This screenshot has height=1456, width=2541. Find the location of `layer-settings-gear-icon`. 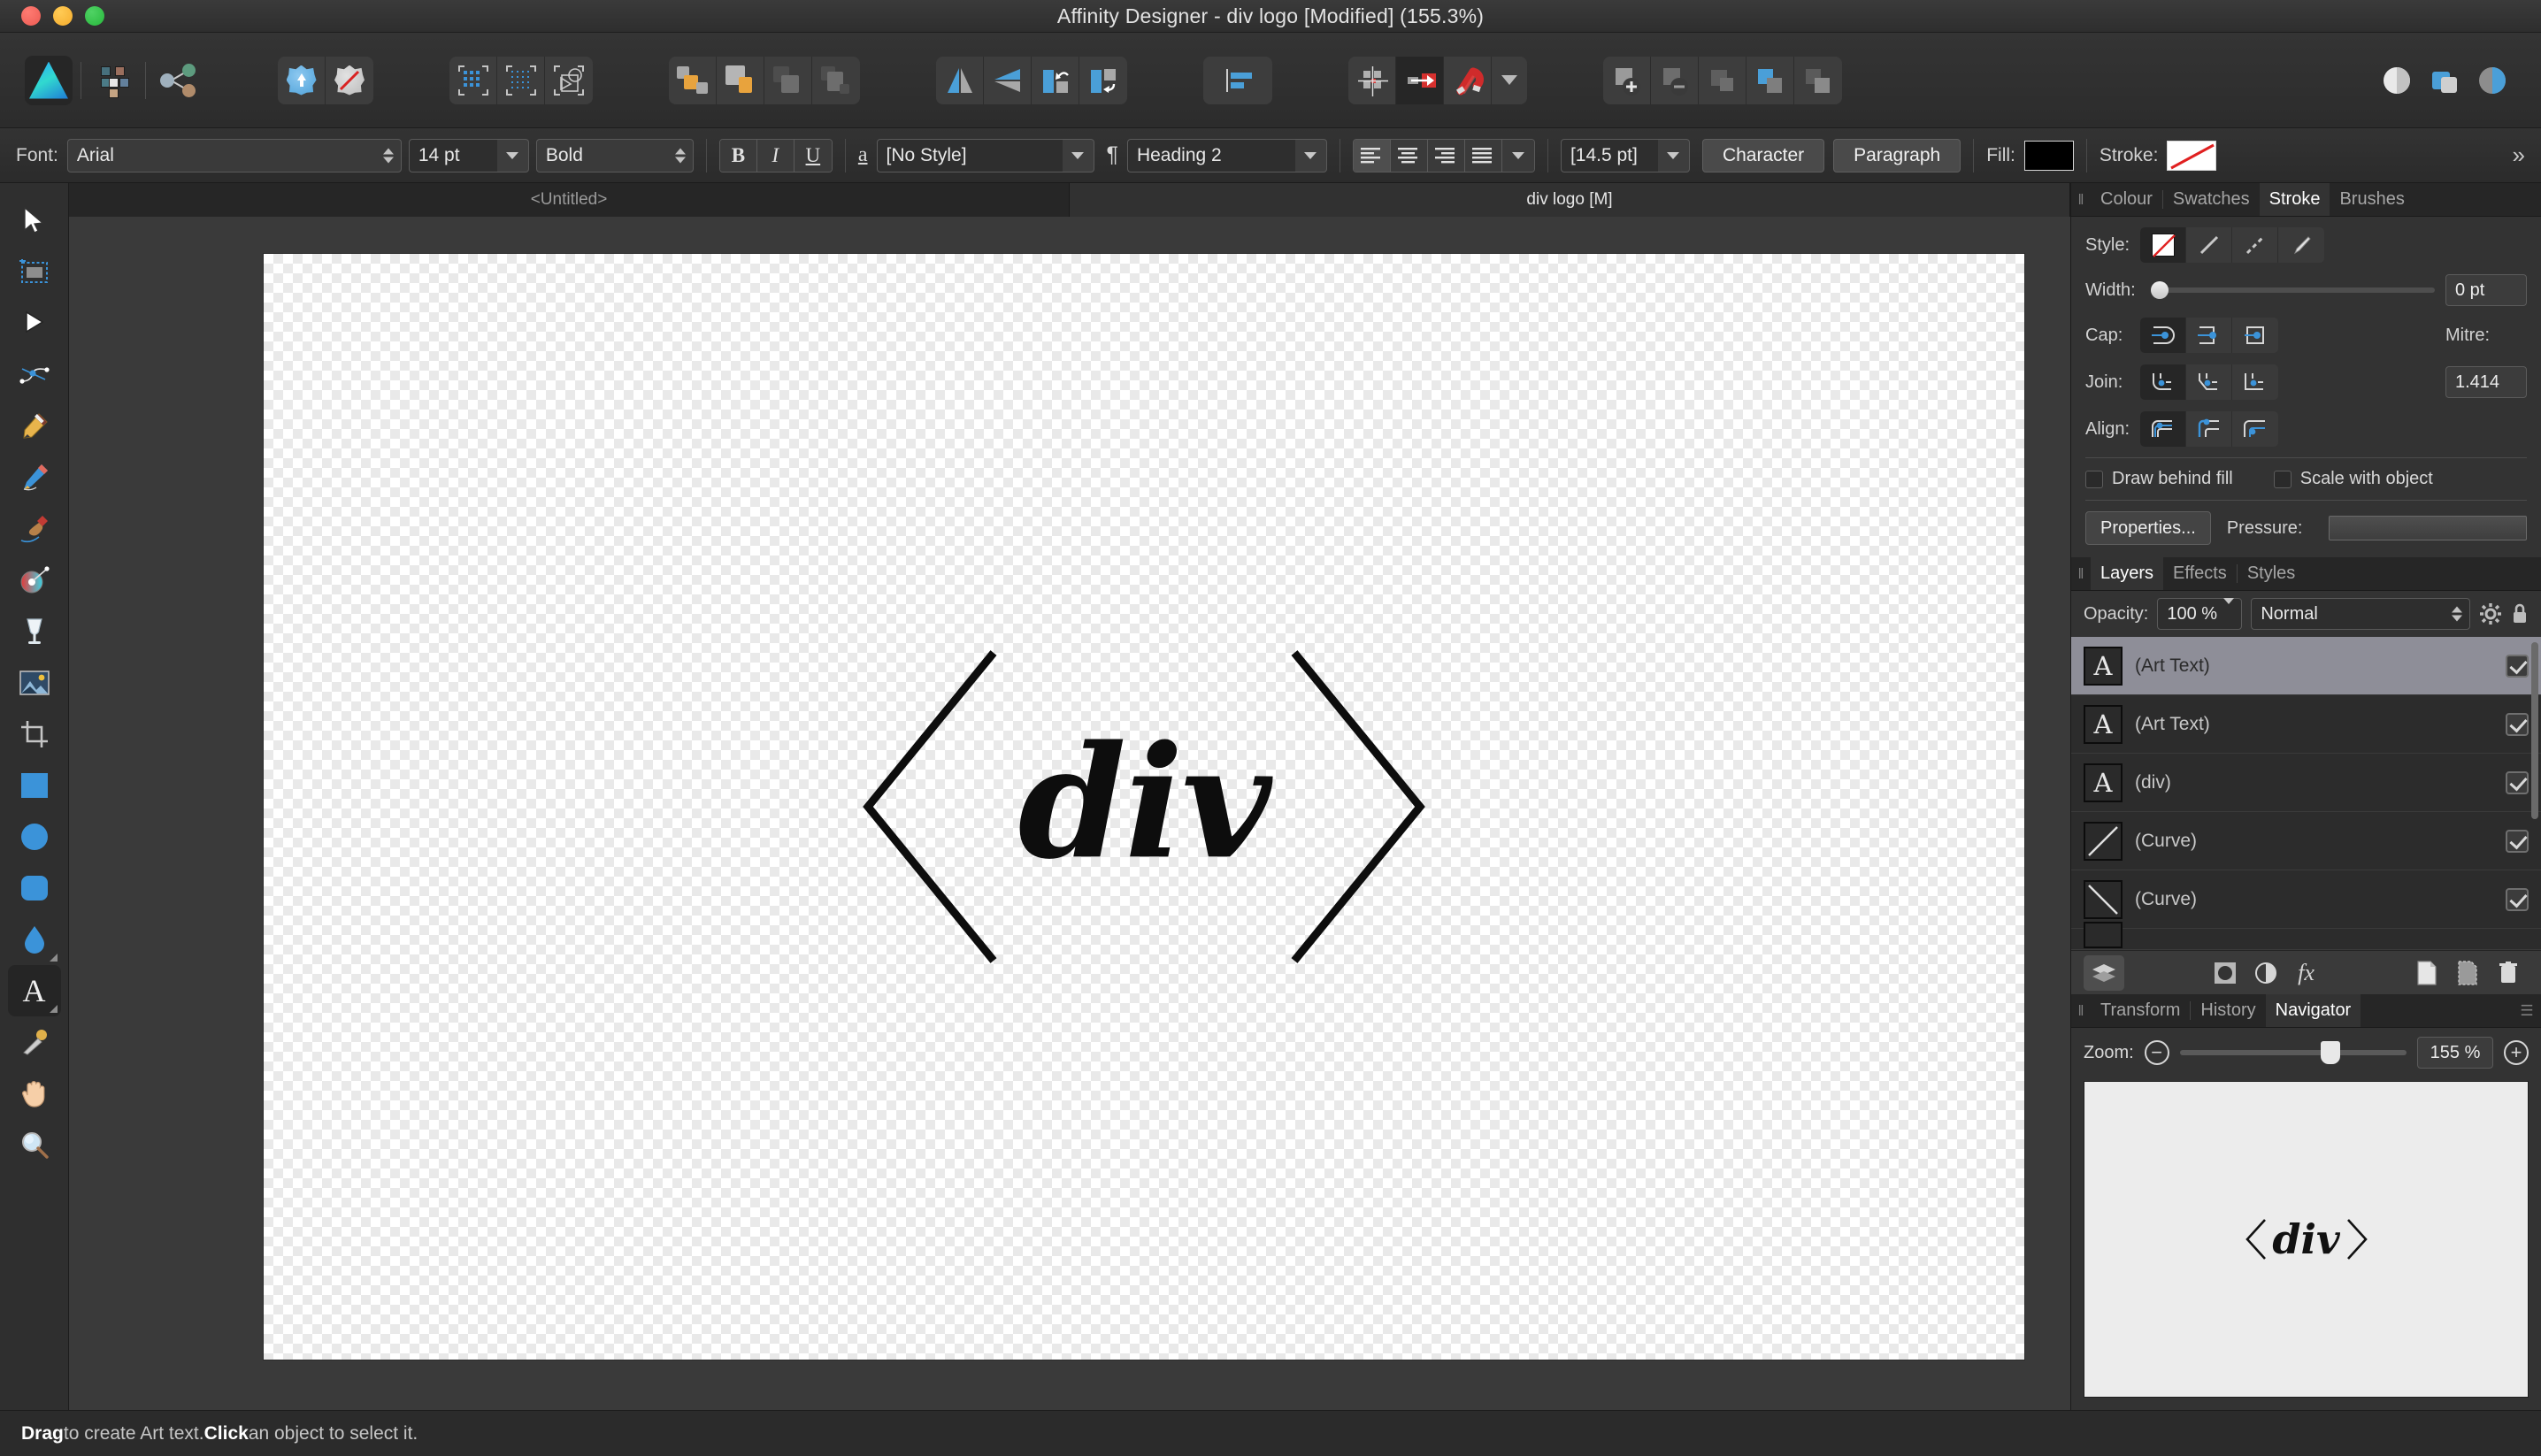

layer-settings-gear-icon is located at coordinates (2490, 613).